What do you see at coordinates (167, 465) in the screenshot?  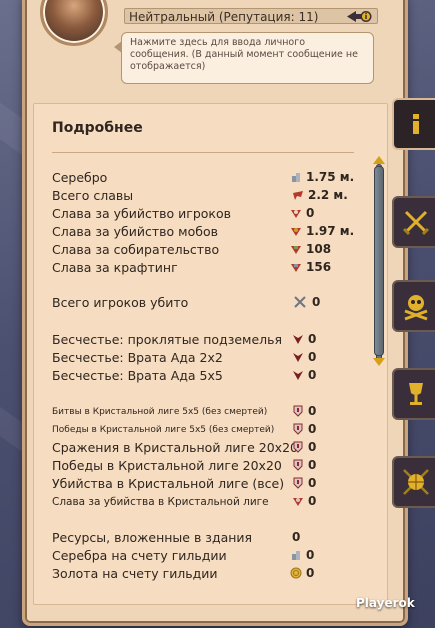 I see `stat-label: Победы в Кристальной лиге 20х20` at bounding box center [167, 465].